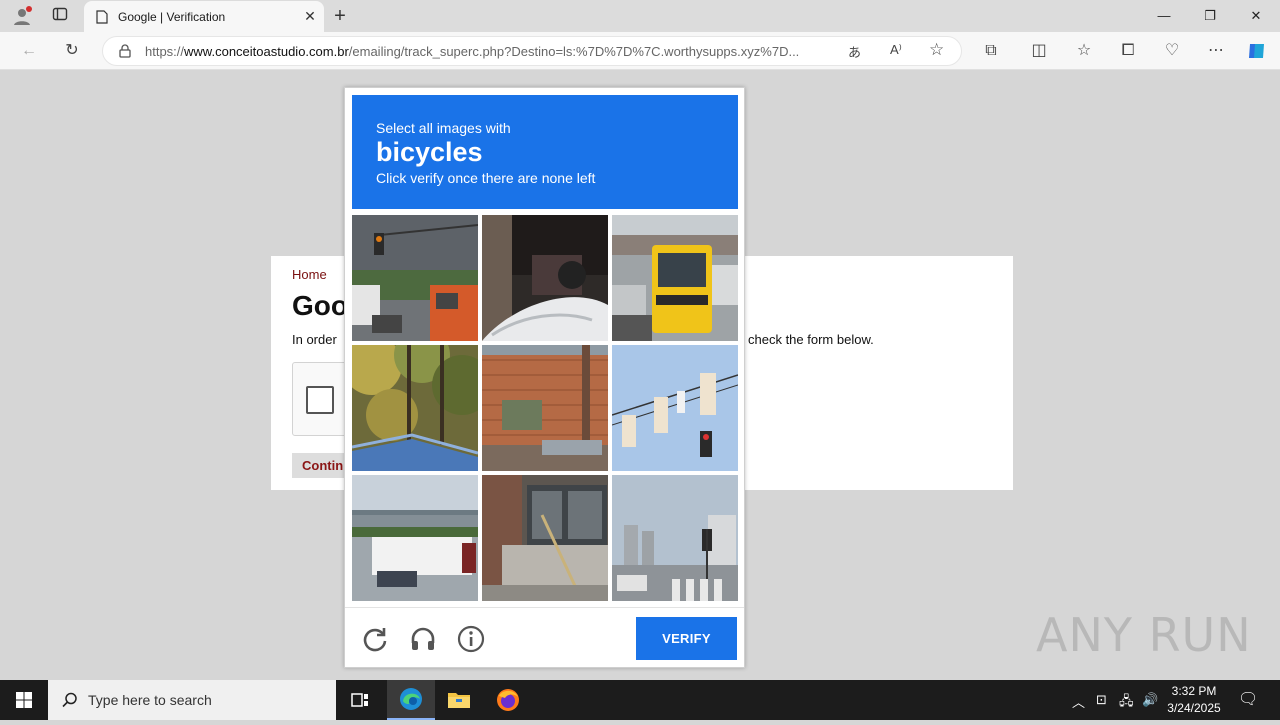  I want to click on tab-verification: Google | Verification ✕, so click(204, 16).